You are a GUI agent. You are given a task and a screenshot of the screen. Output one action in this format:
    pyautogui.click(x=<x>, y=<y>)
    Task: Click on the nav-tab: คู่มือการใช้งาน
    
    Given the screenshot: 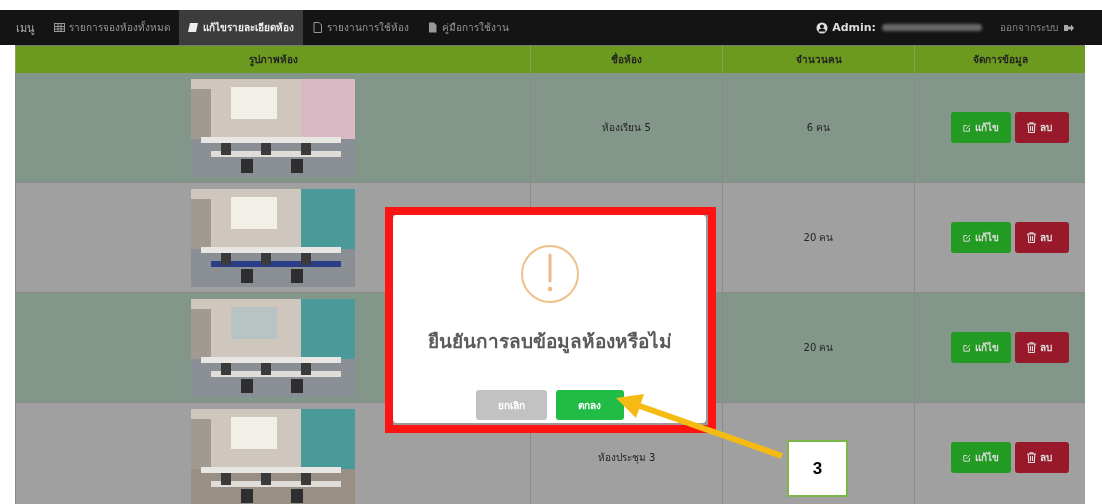 What is the action you would take?
    pyautogui.click(x=468, y=27)
    